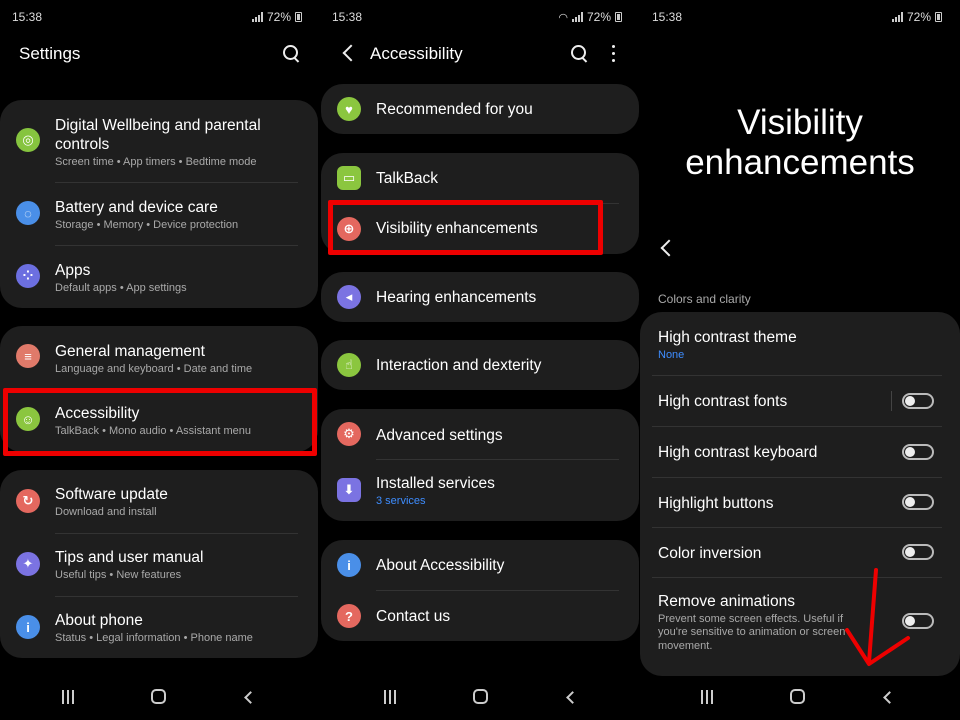 This screenshot has width=960, height=720. What do you see at coordinates (159, 501) in the screenshot?
I see `settings-item-software-update: ↻ Software update Download and install` at bounding box center [159, 501].